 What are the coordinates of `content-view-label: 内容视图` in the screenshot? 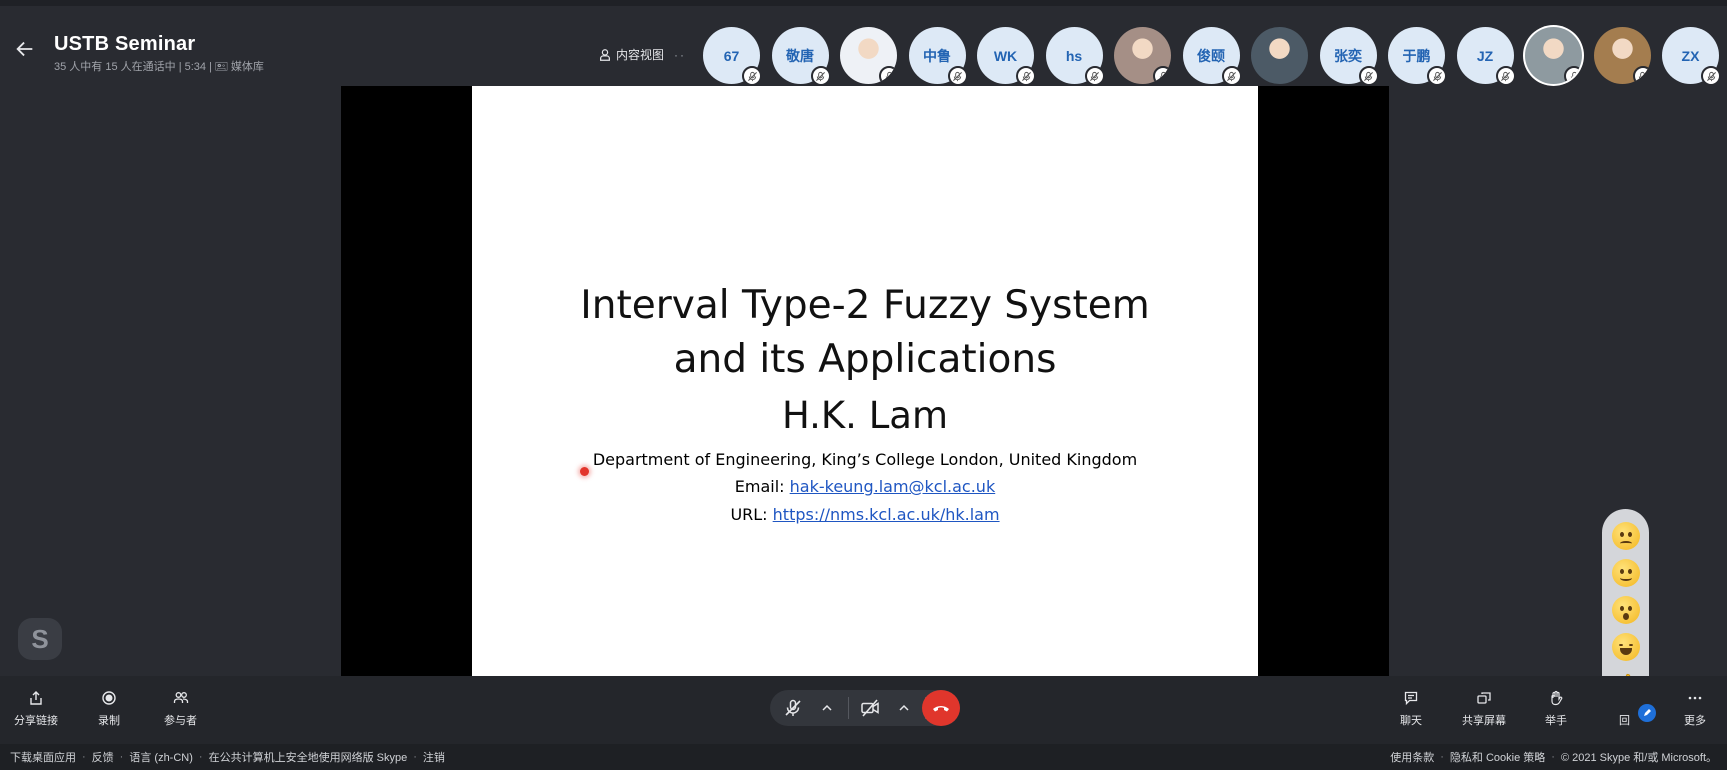 It's located at (640, 55).